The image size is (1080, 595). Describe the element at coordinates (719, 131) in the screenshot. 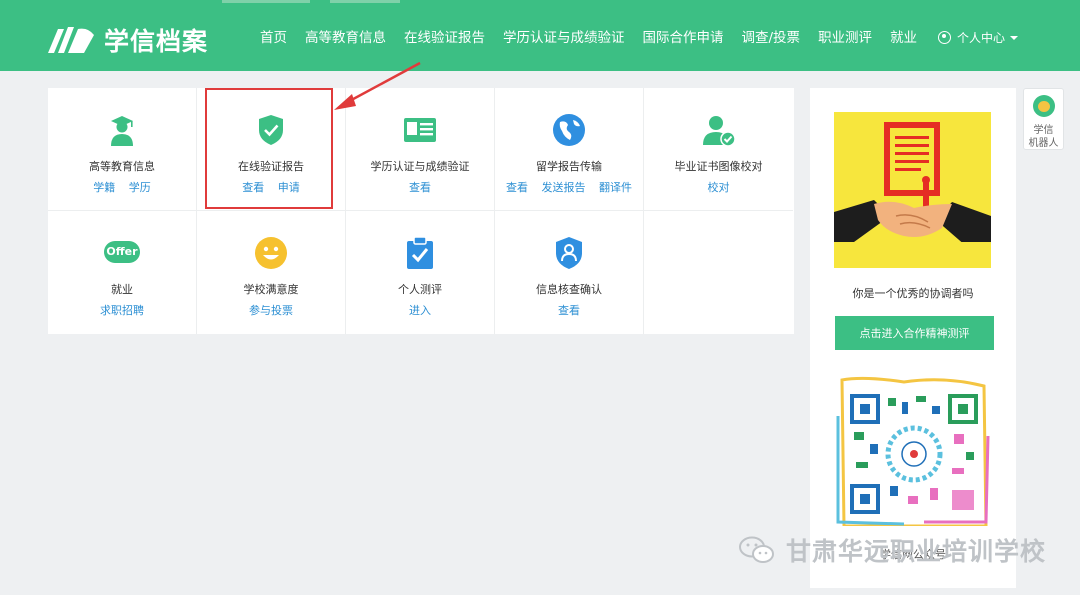

I see `user-check-icon` at that location.